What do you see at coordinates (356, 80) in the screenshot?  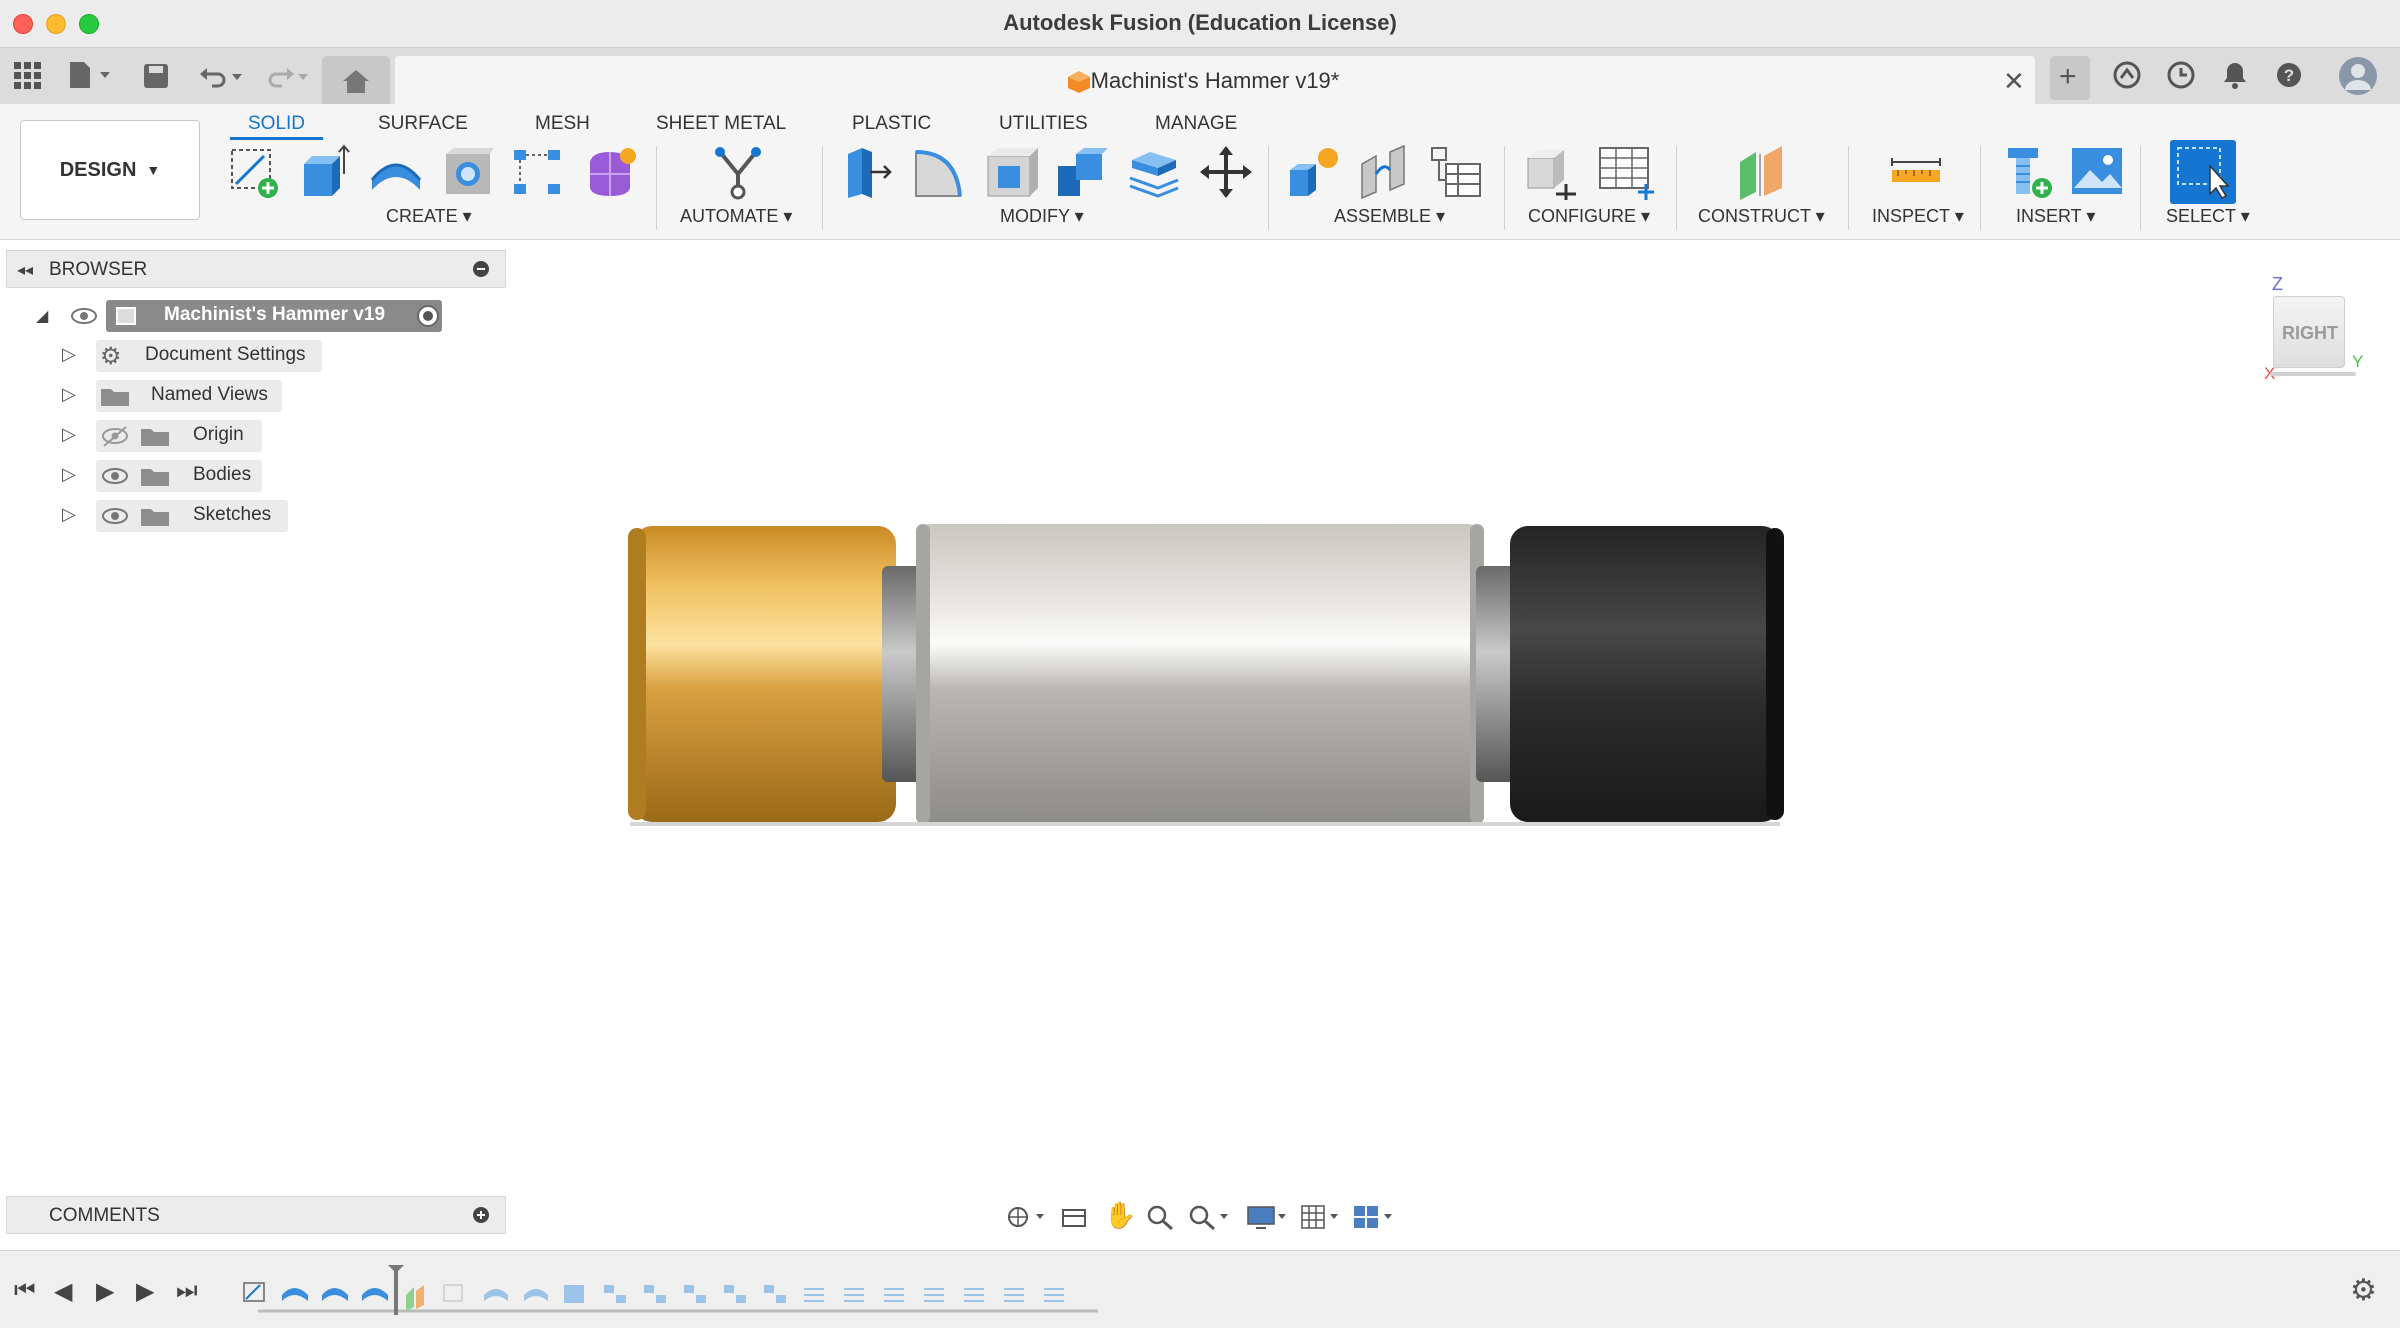 I see `home-tab` at bounding box center [356, 80].